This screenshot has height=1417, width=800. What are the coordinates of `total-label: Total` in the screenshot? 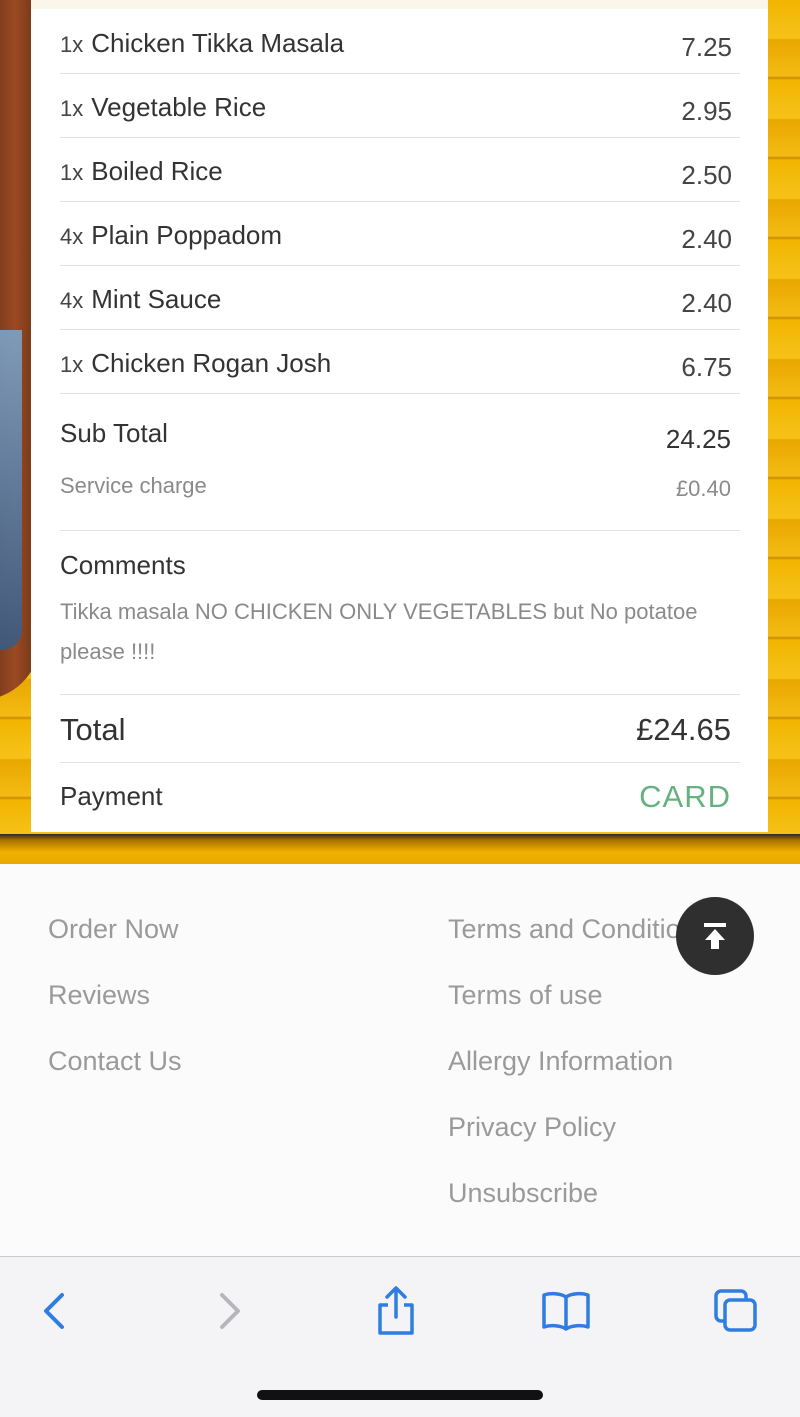 It's located at (93, 729).